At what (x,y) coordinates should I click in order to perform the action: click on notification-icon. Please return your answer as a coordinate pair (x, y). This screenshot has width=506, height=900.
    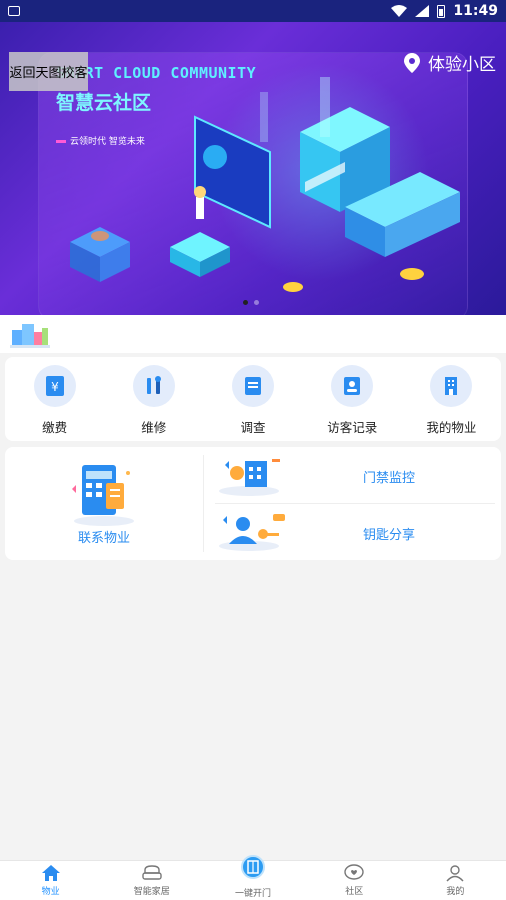
    Looking at the image, I should click on (14, 11).